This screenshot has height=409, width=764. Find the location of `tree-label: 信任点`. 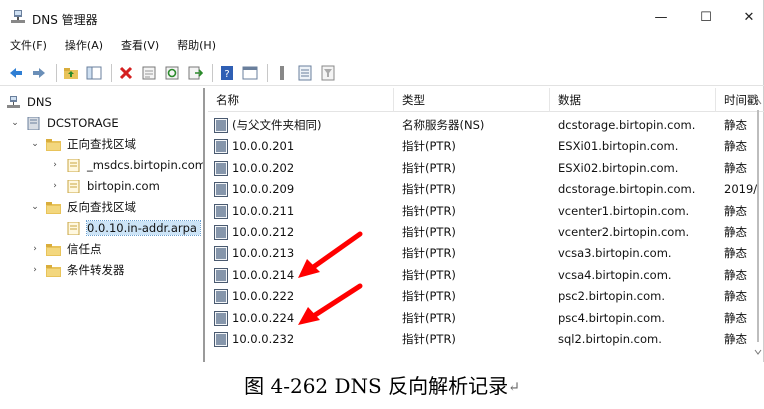

tree-label: 信任点 is located at coordinates (84, 249).